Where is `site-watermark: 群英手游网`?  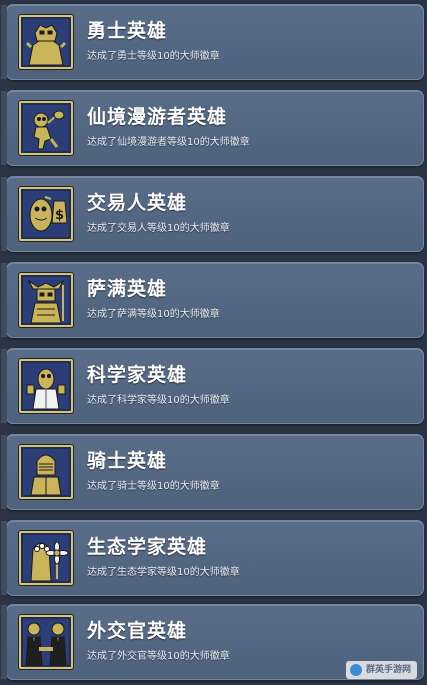 site-watermark: 群英手游网 is located at coordinates (381, 670).